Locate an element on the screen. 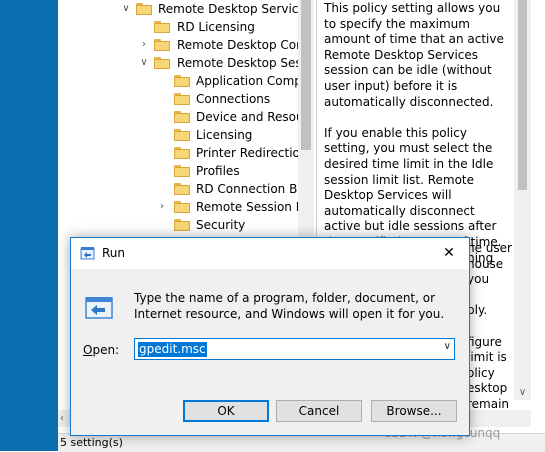 This screenshot has height=452, width=545. tree-item-application-compatibility: Application Compa is located at coordinates (227, 81).